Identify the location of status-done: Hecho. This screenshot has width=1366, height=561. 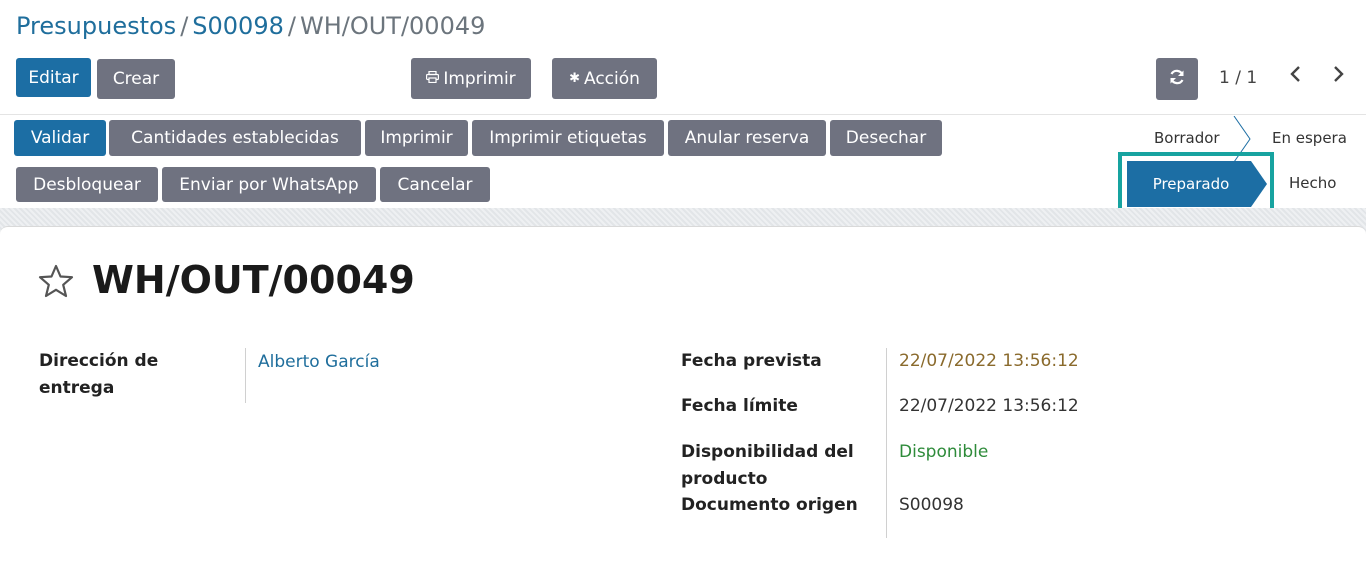
(1312, 183).